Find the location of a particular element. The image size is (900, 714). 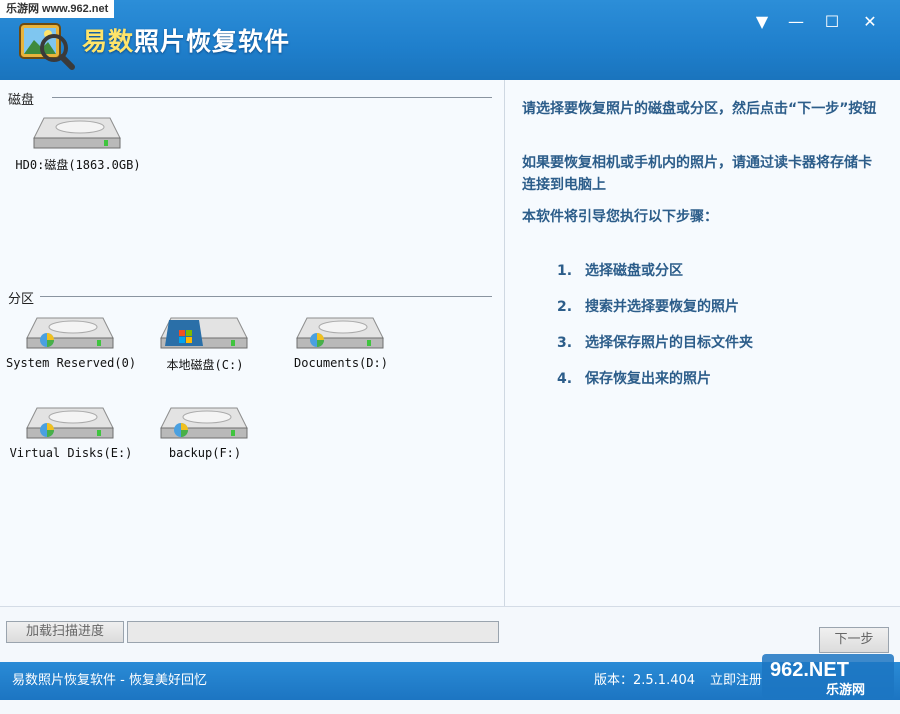

partition-label: System Reserved(0) is located at coordinates (71, 363).